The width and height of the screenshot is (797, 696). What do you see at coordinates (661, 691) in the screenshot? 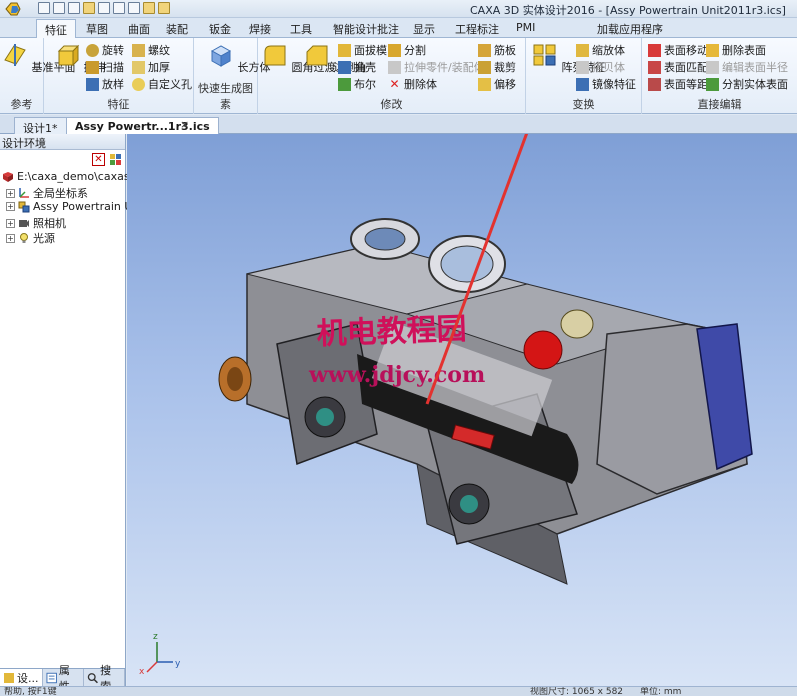
I see `status-units: 单位: mm` at bounding box center [661, 691].